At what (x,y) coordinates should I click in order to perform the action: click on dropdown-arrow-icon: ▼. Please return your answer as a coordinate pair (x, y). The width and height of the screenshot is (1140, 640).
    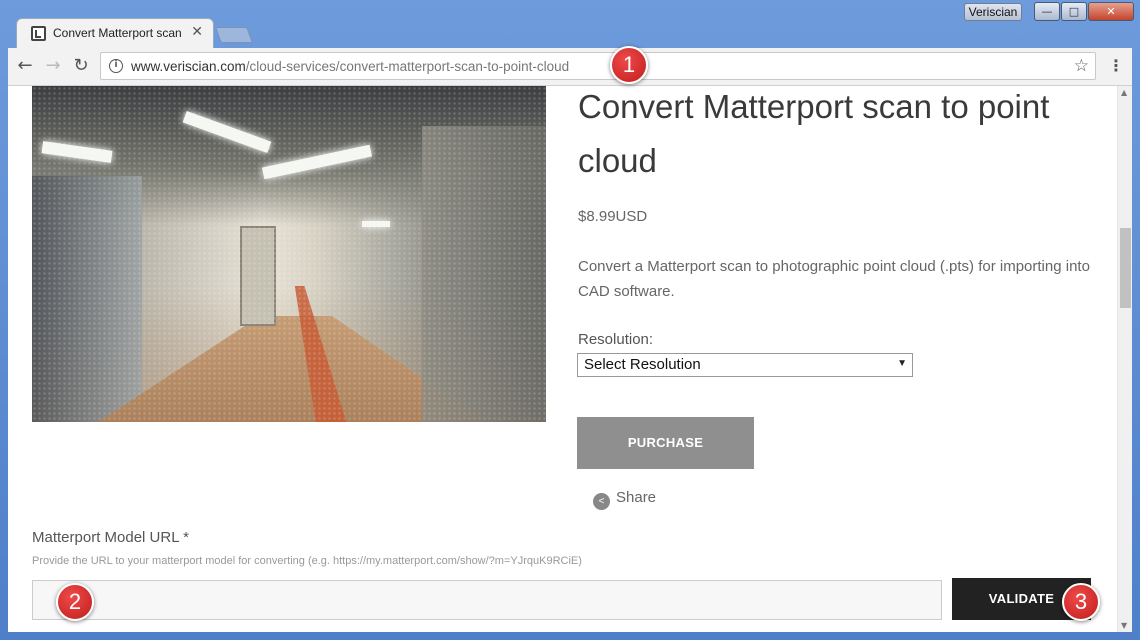
    Looking at the image, I should click on (902, 363).